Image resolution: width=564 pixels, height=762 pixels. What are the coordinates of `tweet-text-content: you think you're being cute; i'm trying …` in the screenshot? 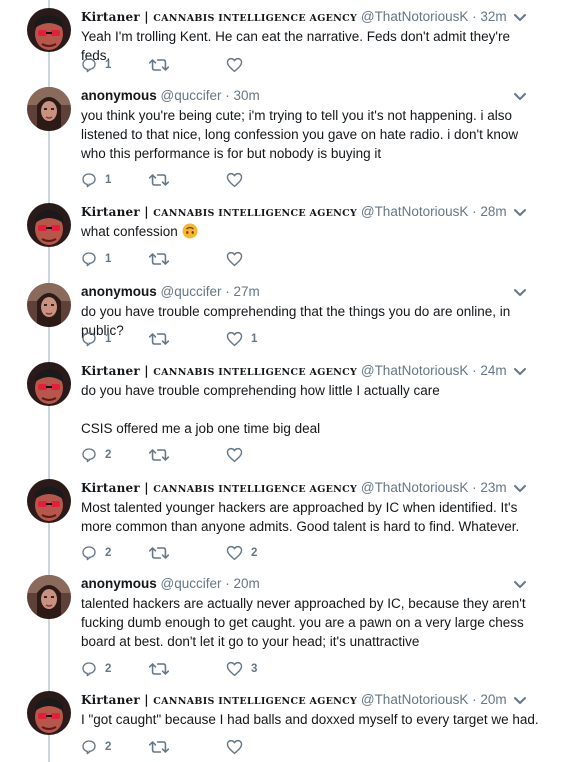 It's located at (301, 134).